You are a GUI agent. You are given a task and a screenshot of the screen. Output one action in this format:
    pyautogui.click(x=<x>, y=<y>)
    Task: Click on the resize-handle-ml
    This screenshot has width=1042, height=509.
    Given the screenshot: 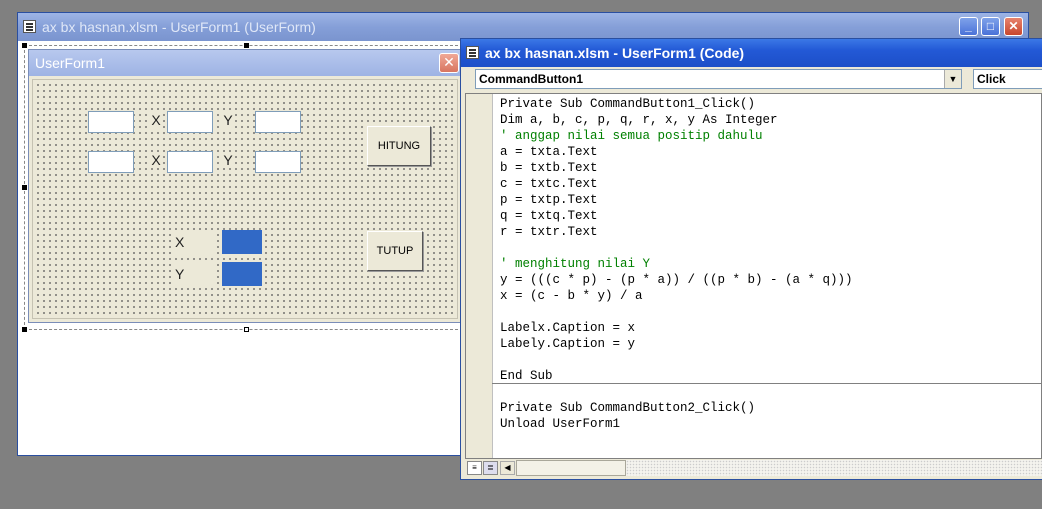 What is the action you would take?
    pyautogui.click(x=24, y=187)
    